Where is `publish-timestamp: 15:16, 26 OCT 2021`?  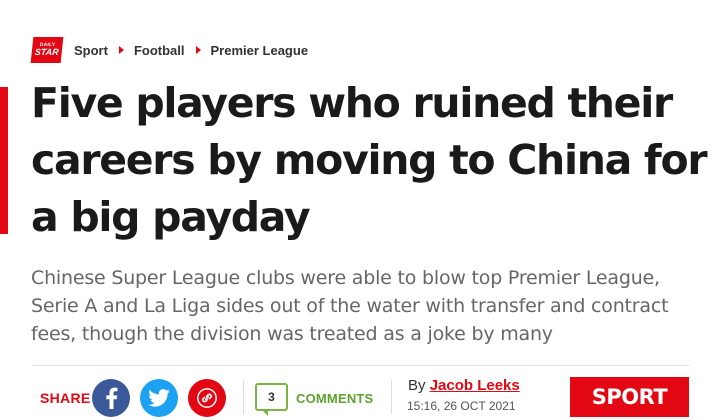
publish-timestamp: 15:16, 26 OCT 2021 is located at coordinates (461, 406).